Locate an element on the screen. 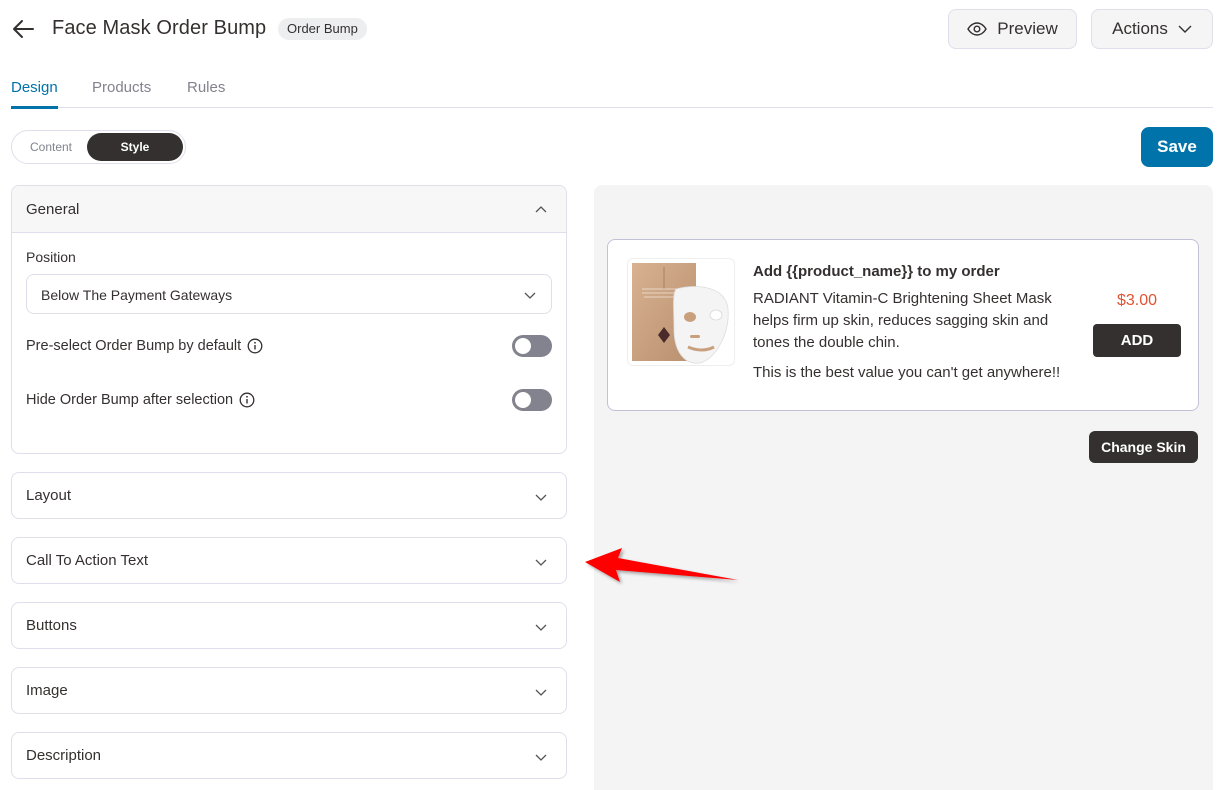  section-title: Image is located at coordinates (47, 690).